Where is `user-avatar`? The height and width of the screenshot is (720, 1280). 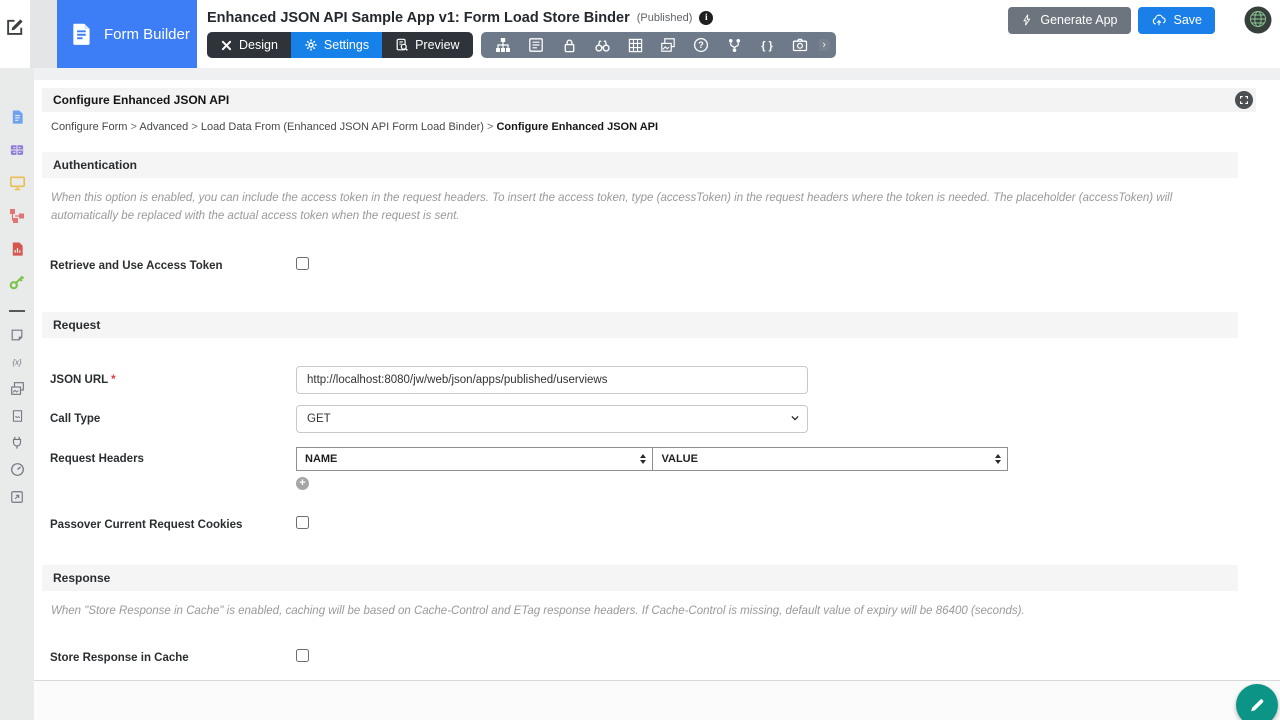
user-avatar is located at coordinates (1258, 20).